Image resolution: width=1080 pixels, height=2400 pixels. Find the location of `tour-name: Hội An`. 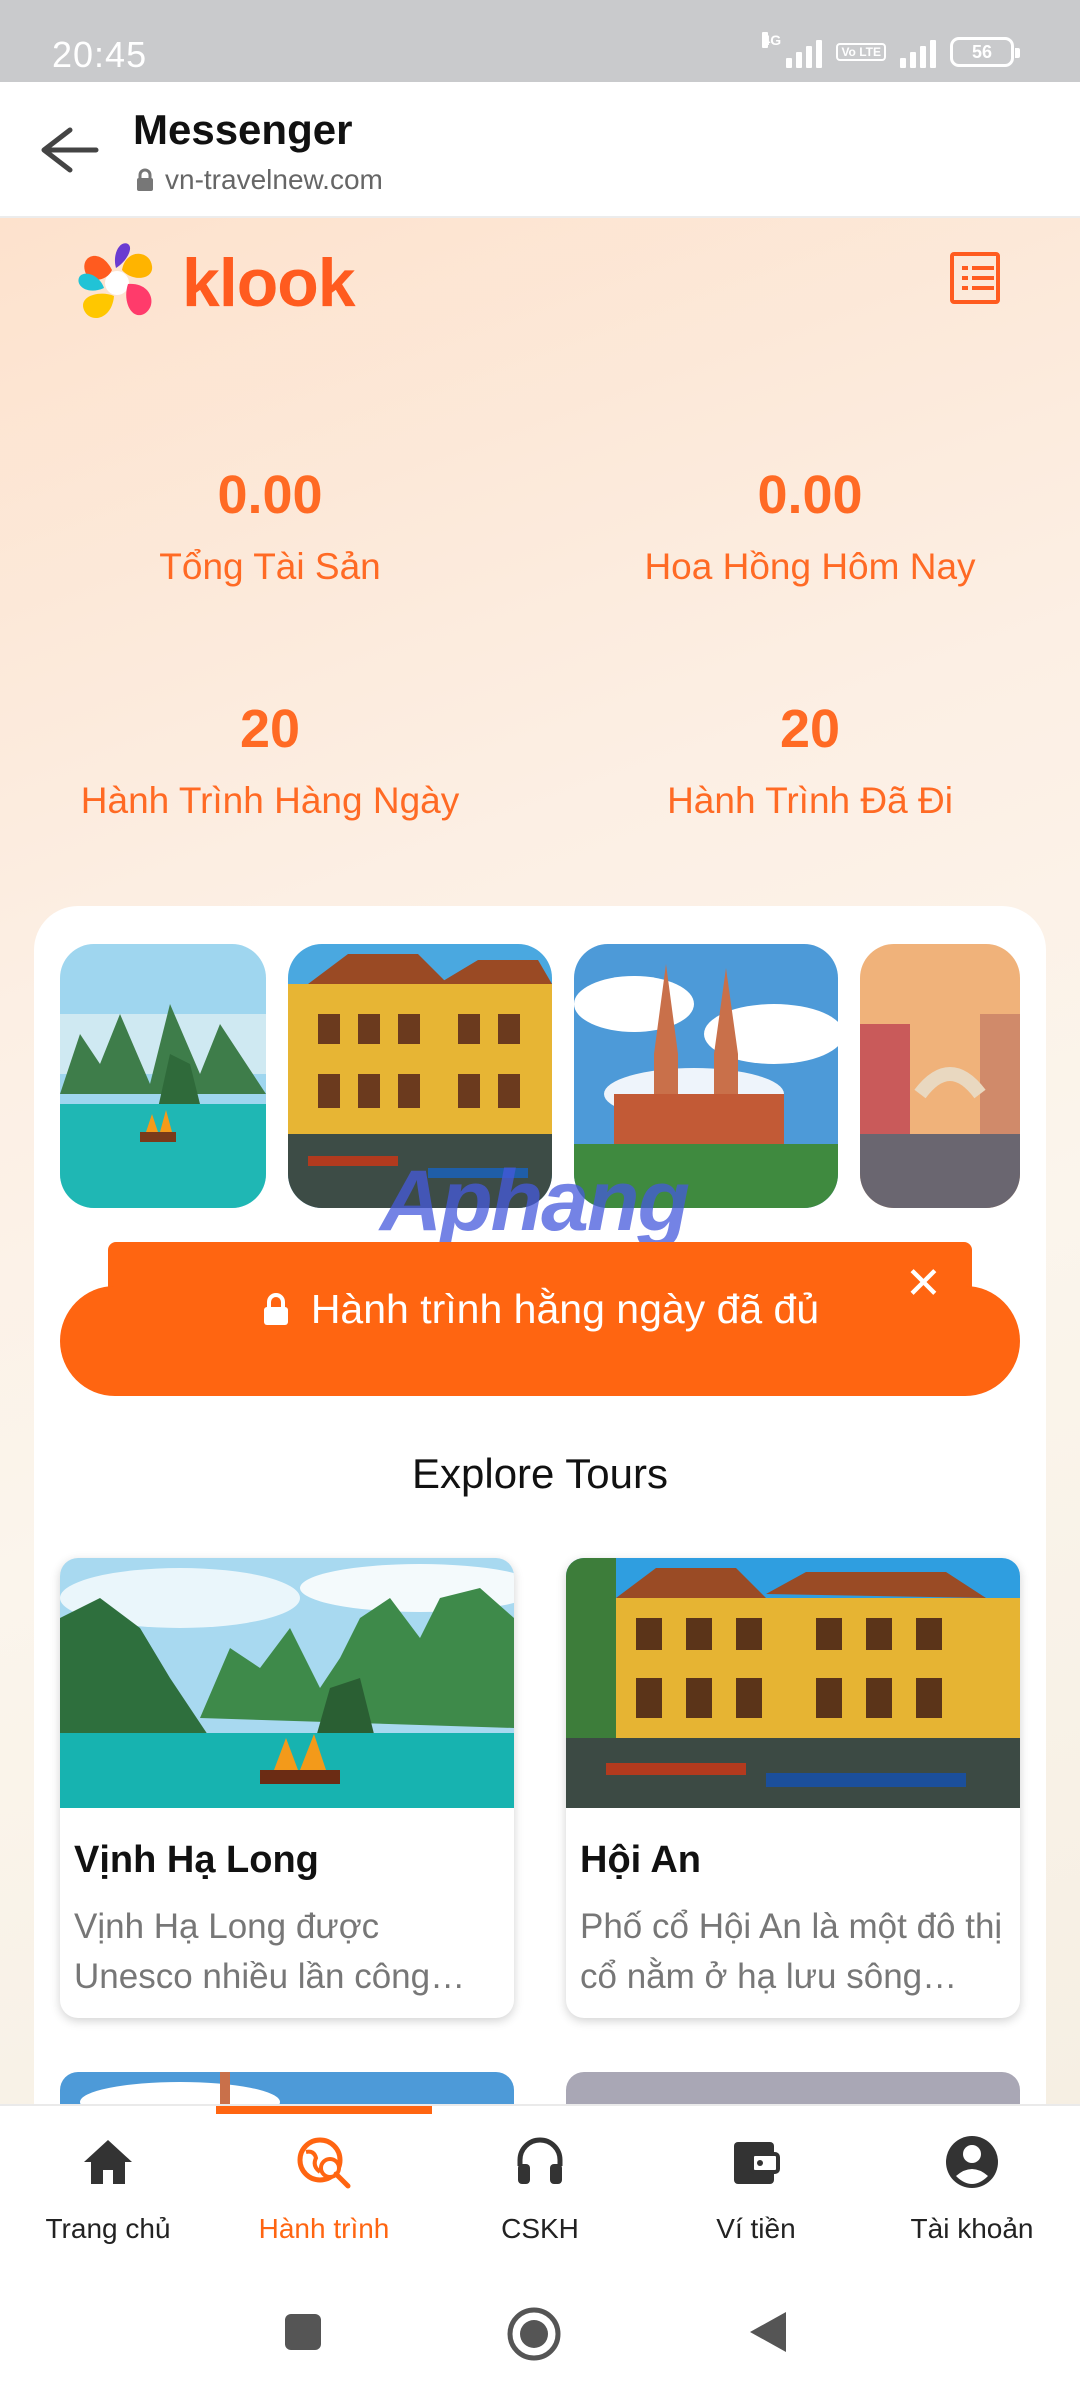

tour-name: Hội An is located at coordinates (641, 1860).